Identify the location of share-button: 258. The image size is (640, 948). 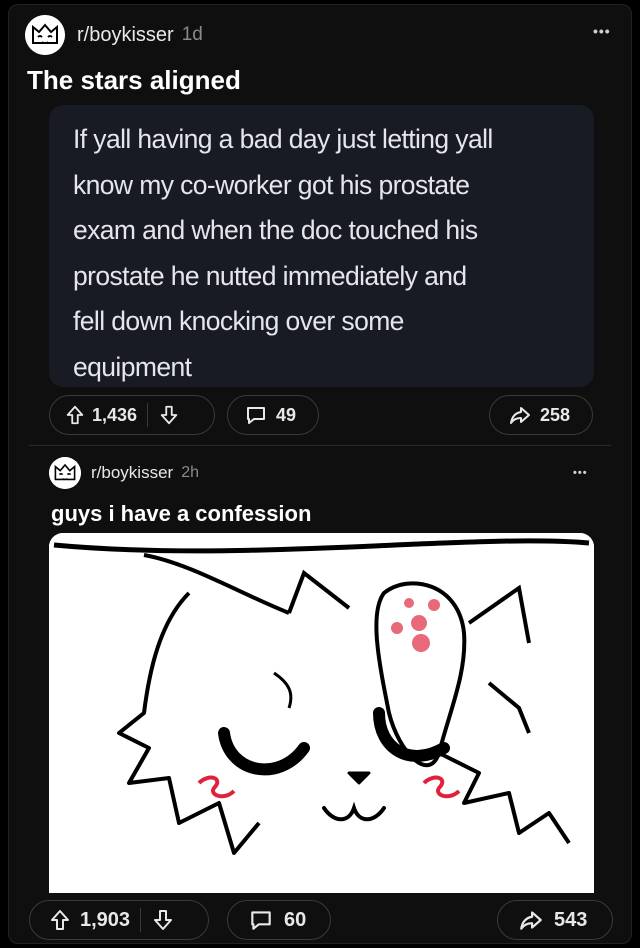
(541, 415).